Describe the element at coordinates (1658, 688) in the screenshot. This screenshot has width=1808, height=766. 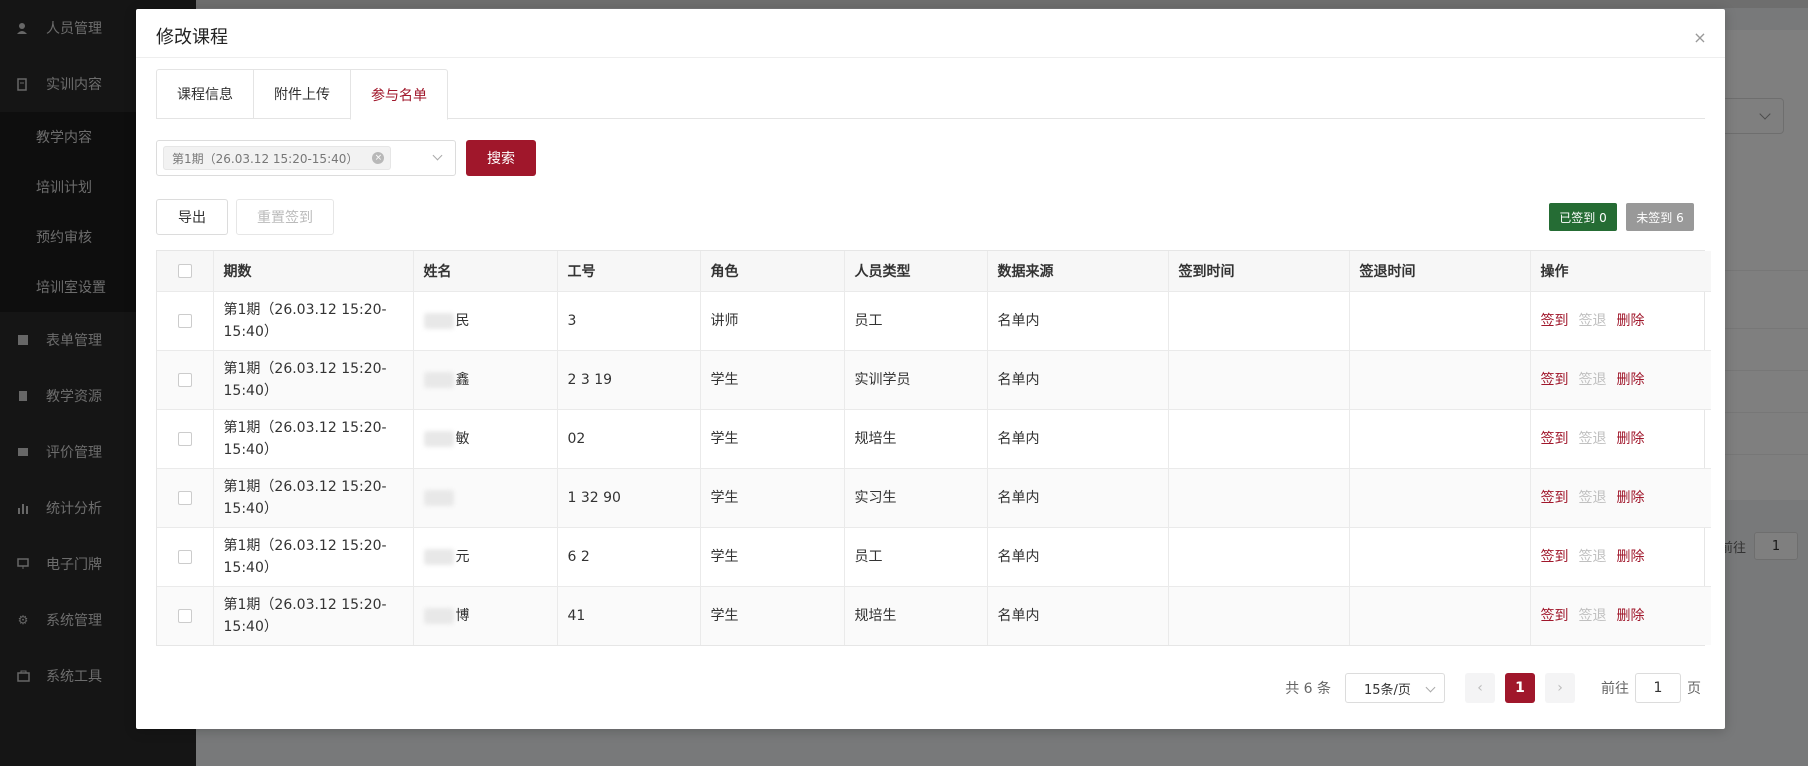
I see `goto-page-input` at that location.